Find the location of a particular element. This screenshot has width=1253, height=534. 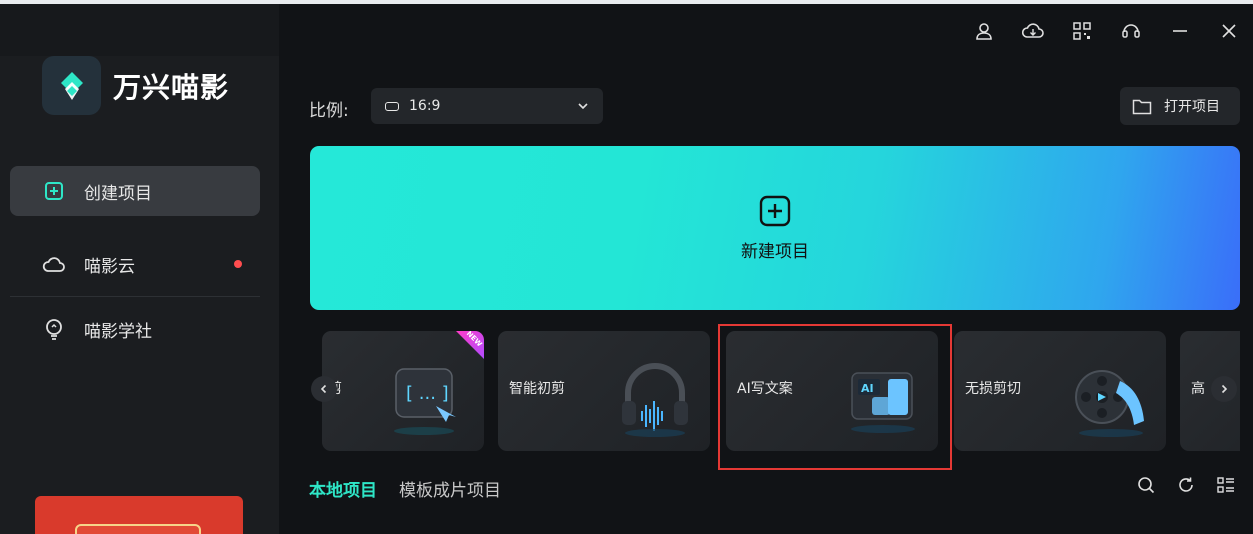

app-logo-icon is located at coordinates (71, 85).